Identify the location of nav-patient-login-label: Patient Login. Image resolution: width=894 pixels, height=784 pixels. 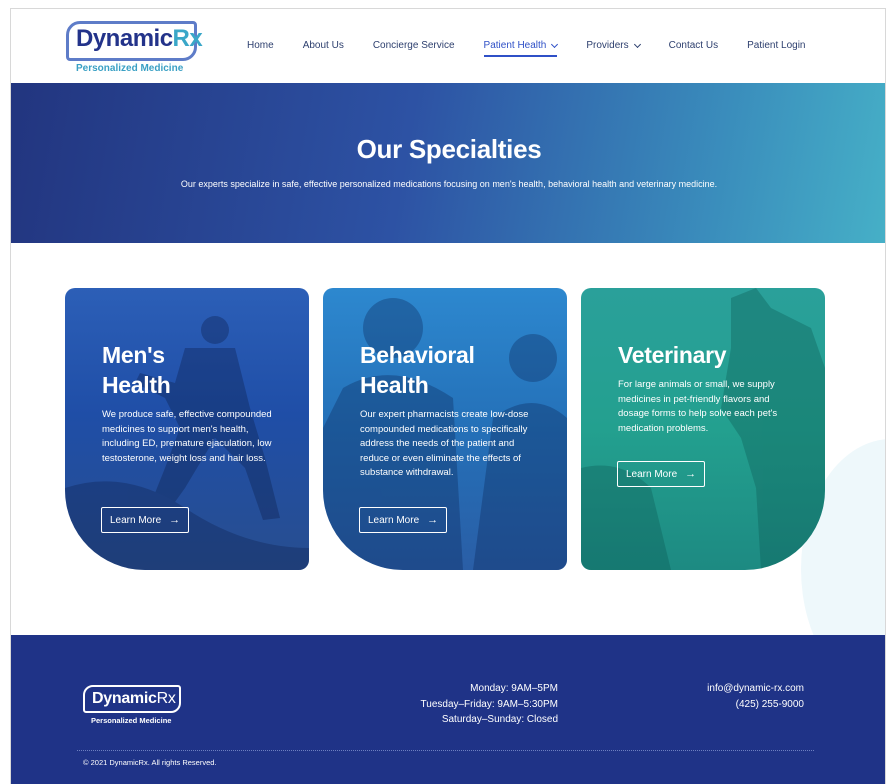
(776, 45).